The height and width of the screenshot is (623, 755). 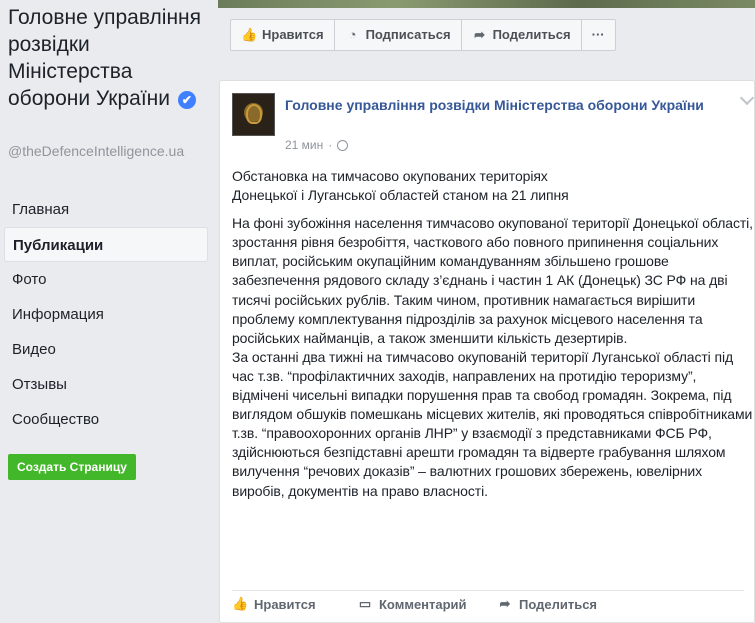 What do you see at coordinates (423, 604) in the screenshot?
I see `post-comment-label: Комментарий` at bounding box center [423, 604].